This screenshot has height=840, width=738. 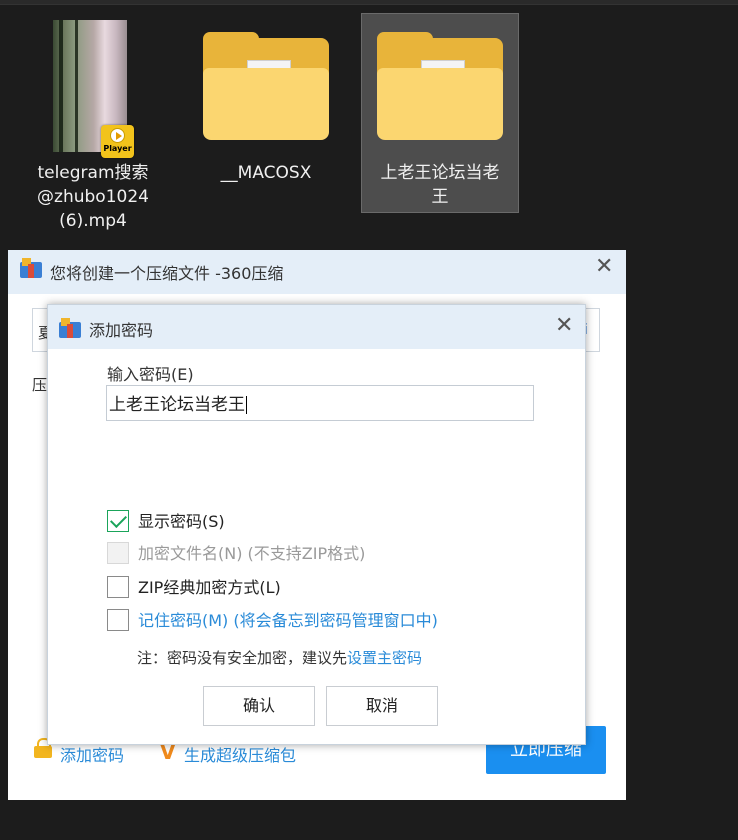 I want to click on encrypt-filename-label: 加密文件名(N) (不支持ZIP格式), so click(x=252, y=553).